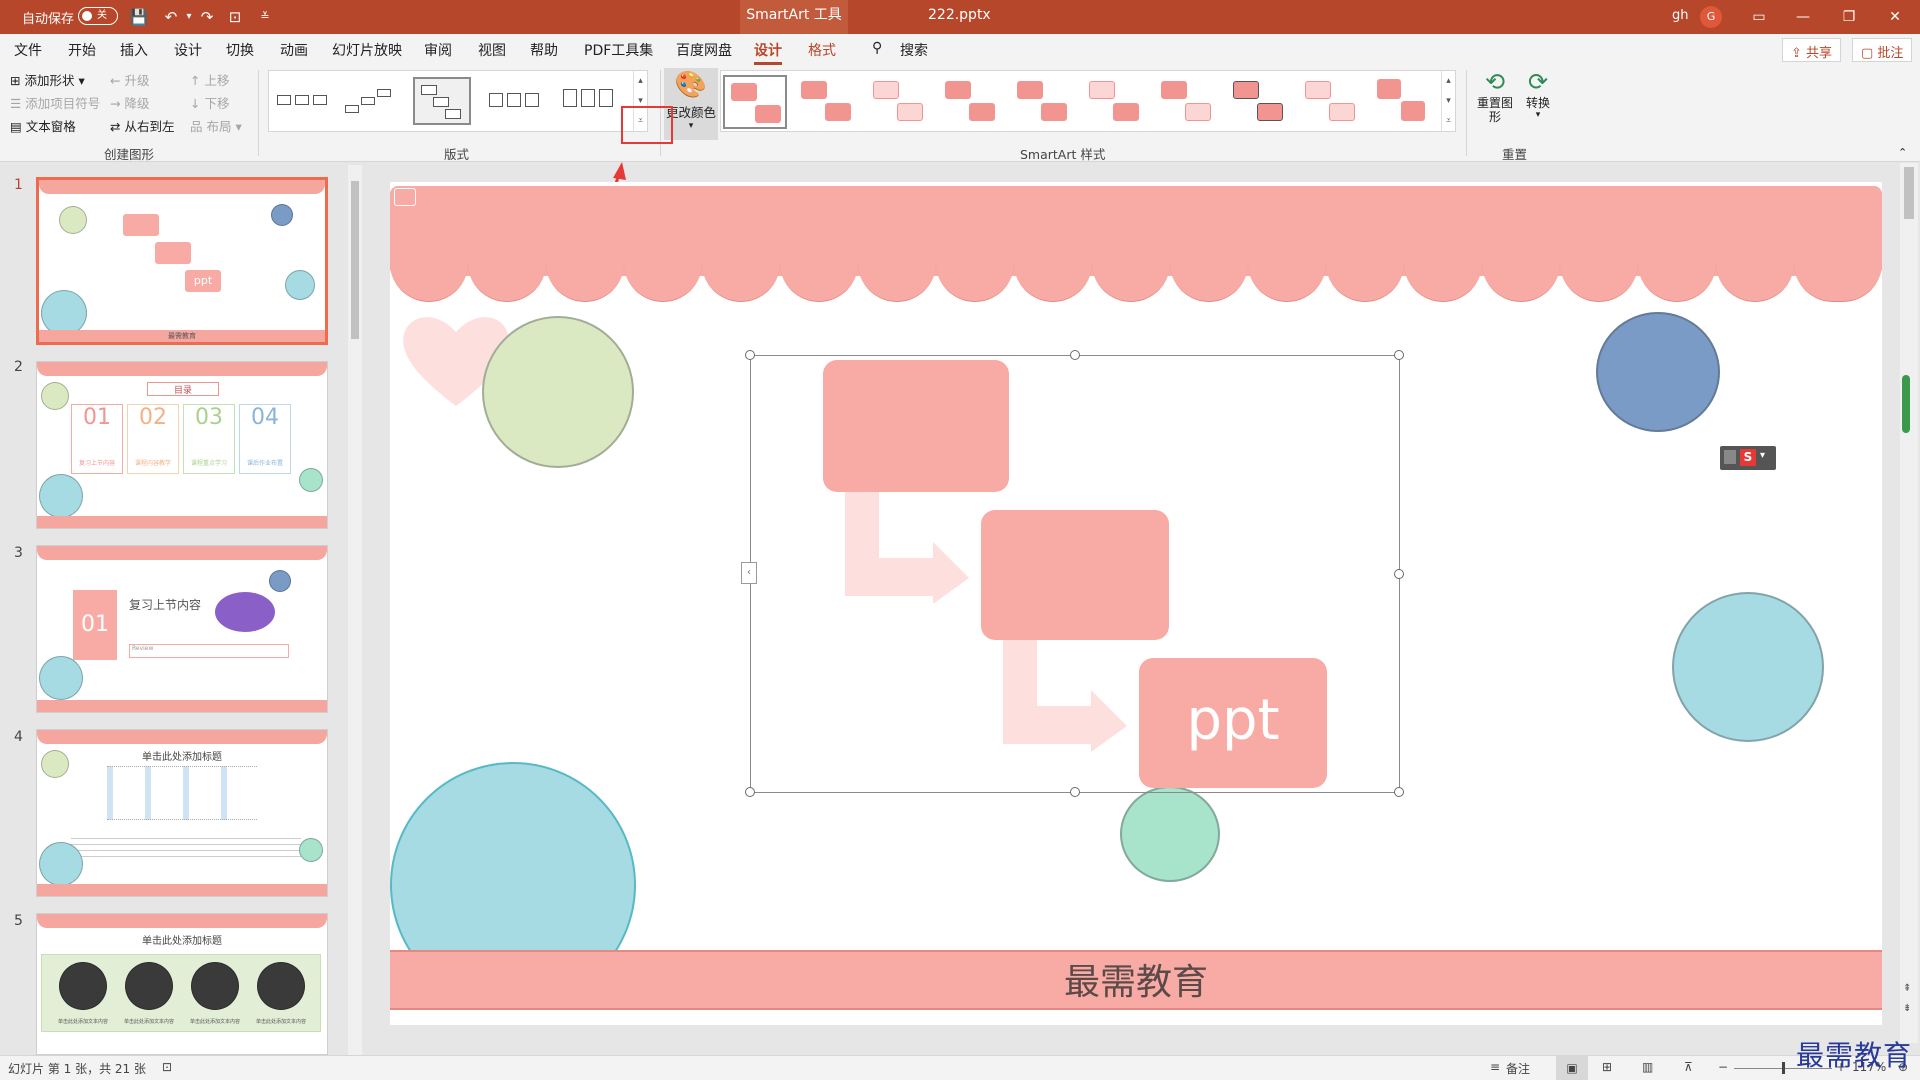  Describe the element at coordinates (355, 610) in the screenshot. I see `thumbnail-scrollbar` at that location.